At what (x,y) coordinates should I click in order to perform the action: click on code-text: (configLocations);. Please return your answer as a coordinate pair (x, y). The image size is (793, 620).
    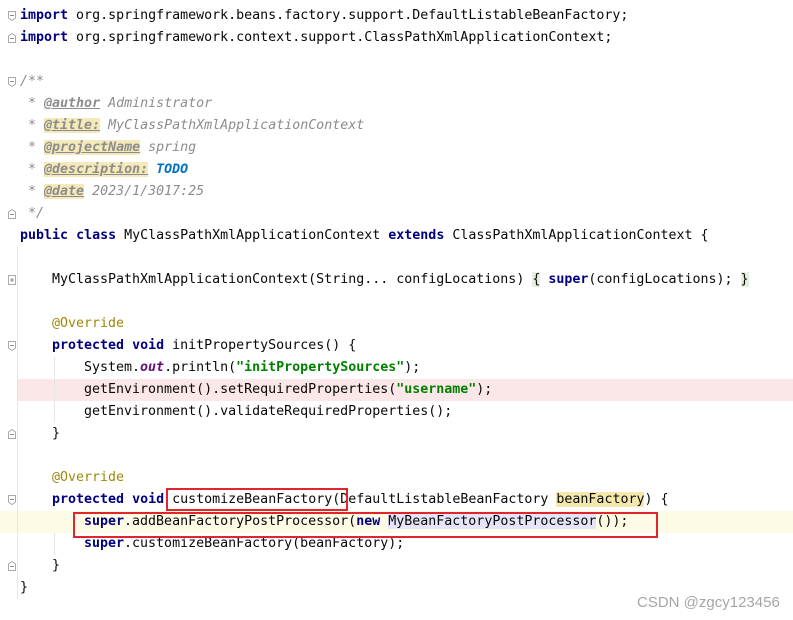
    Looking at the image, I should click on (664, 279).